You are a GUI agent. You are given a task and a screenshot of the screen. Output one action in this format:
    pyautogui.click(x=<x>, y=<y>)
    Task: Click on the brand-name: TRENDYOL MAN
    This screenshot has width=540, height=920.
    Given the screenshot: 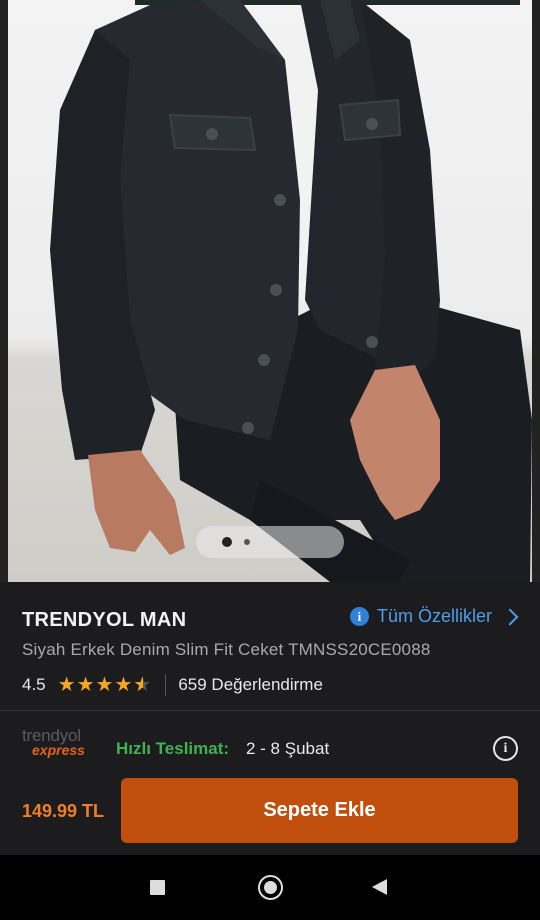 What is the action you would take?
    pyautogui.click(x=104, y=620)
    